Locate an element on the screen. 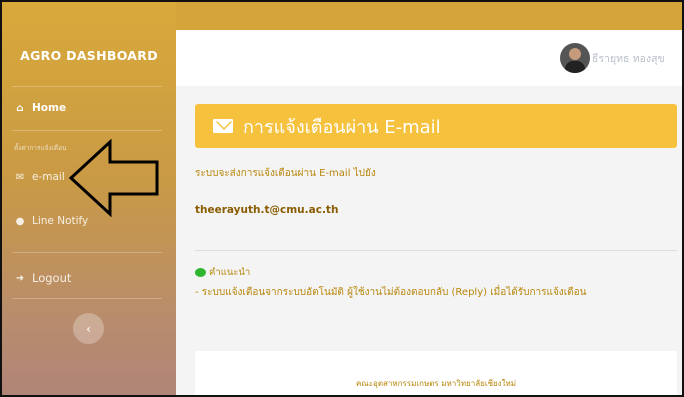 The height and width of the screenshot is (397, 684). tip-heading: คำแนะนำ is located at coordinates (222, 272).